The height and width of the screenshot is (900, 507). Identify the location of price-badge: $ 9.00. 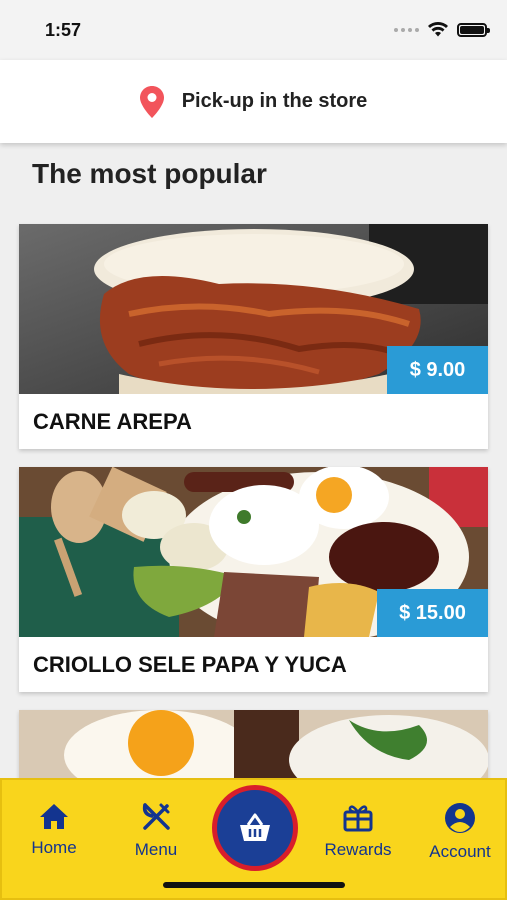
(437, 370).